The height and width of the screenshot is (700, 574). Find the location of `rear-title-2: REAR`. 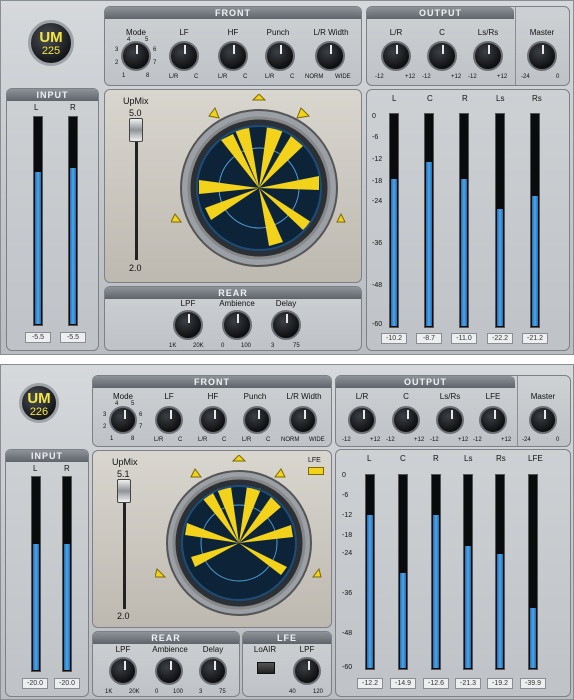

rear-title-2: REAR is located at coordinates (166, 638).